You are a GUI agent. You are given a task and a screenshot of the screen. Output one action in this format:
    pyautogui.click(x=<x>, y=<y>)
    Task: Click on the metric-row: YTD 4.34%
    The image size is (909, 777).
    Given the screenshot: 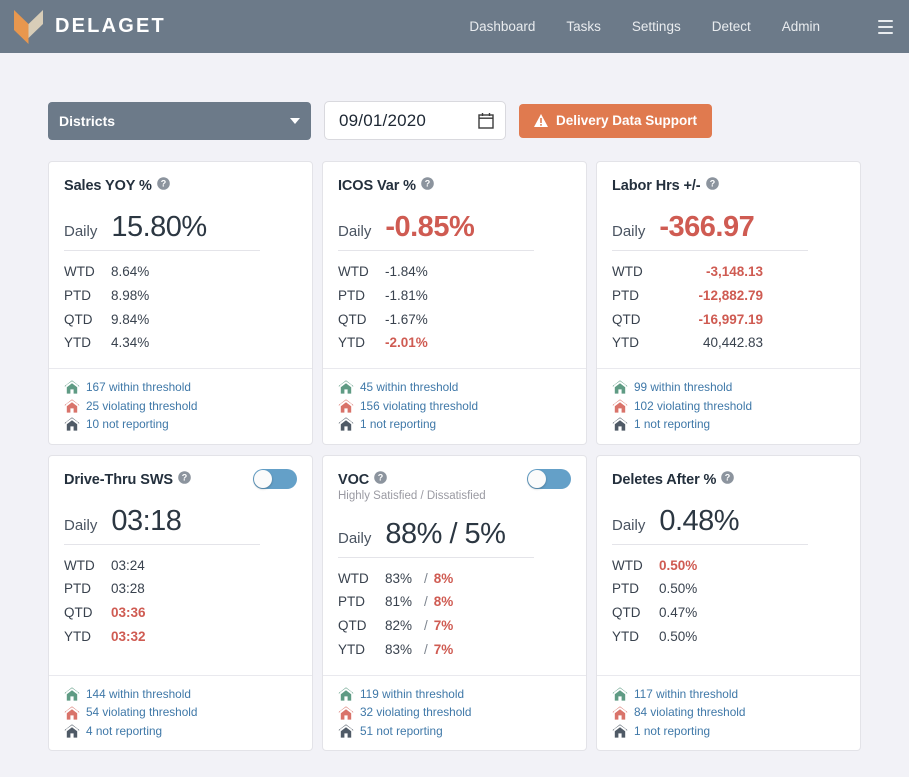 What is the action you would take?
    pyautogui.click(x=180, y=343)
    